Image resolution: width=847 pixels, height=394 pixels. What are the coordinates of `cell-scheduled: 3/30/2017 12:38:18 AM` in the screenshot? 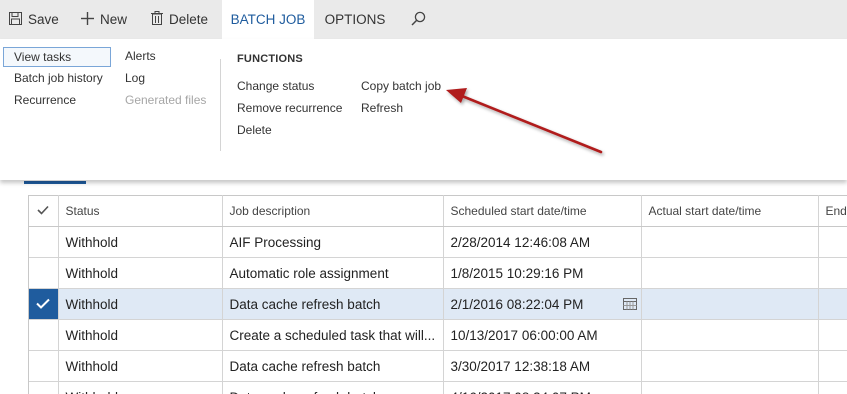 It's located at (542, 366).